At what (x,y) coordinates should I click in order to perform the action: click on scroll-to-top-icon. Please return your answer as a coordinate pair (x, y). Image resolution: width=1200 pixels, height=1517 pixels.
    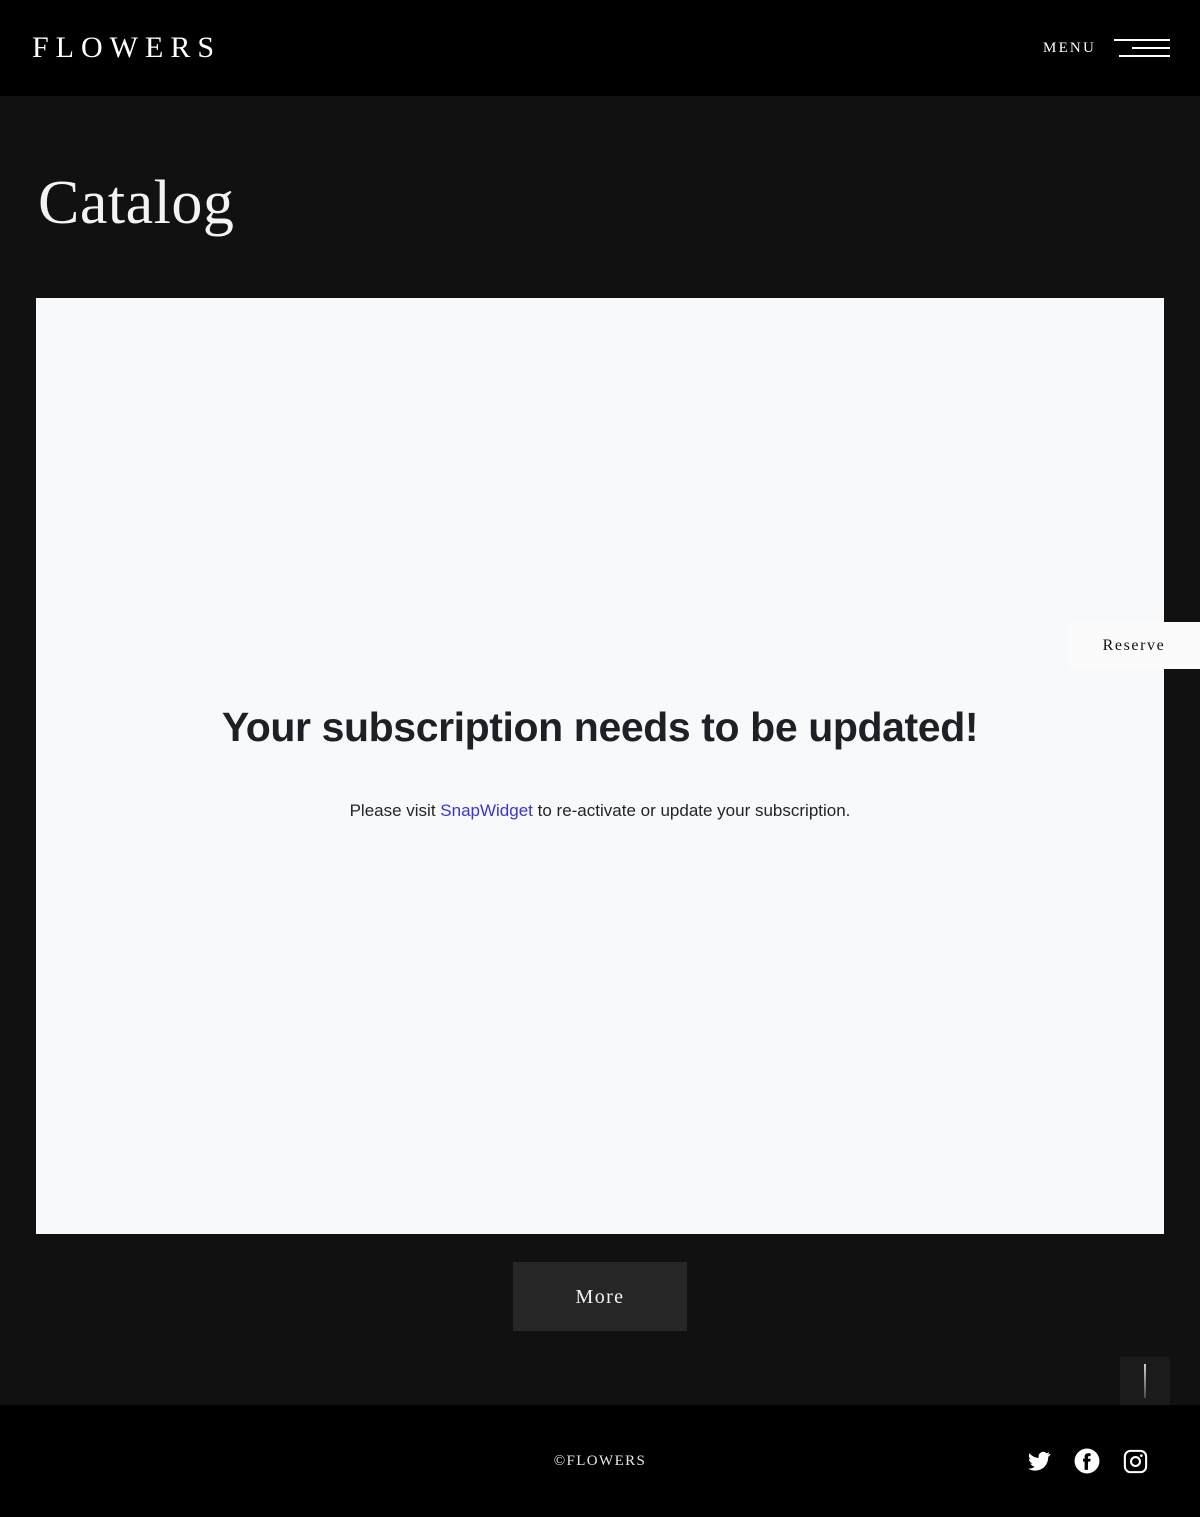
    Looking at the image, I should click on (1145, 1381).